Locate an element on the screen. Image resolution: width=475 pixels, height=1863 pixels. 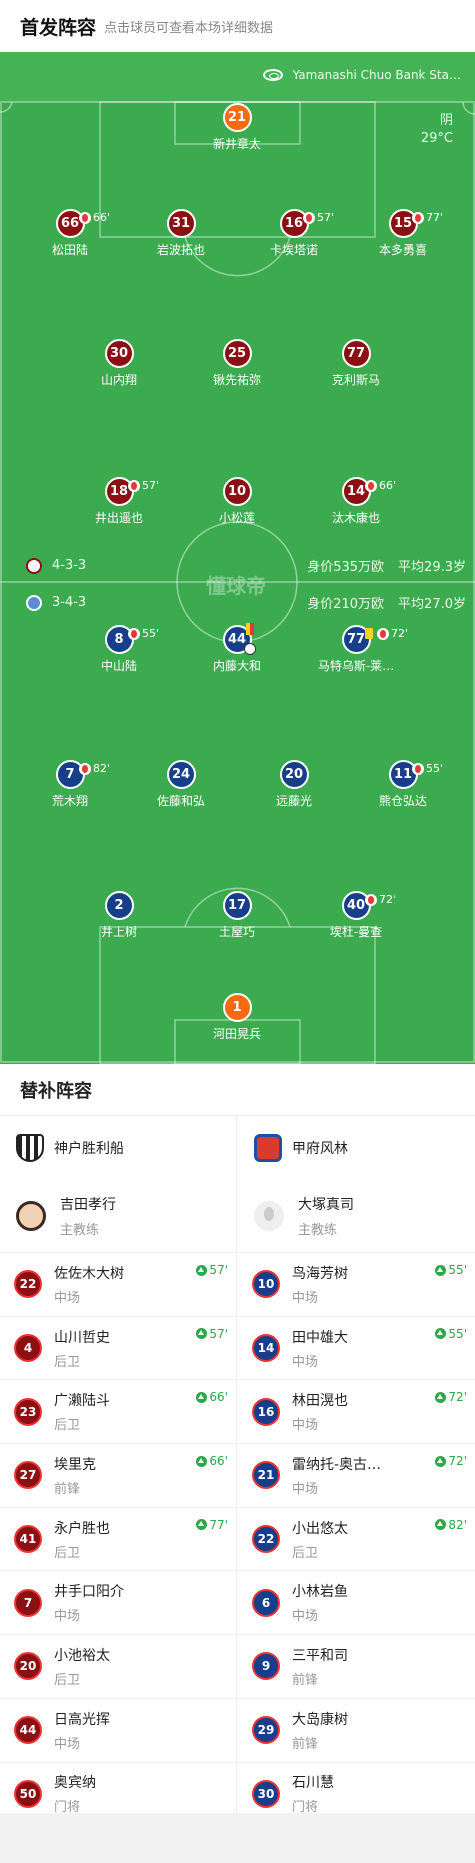
list-item: 44 日高光挥 中场 is located at coordinates (118, 1729).